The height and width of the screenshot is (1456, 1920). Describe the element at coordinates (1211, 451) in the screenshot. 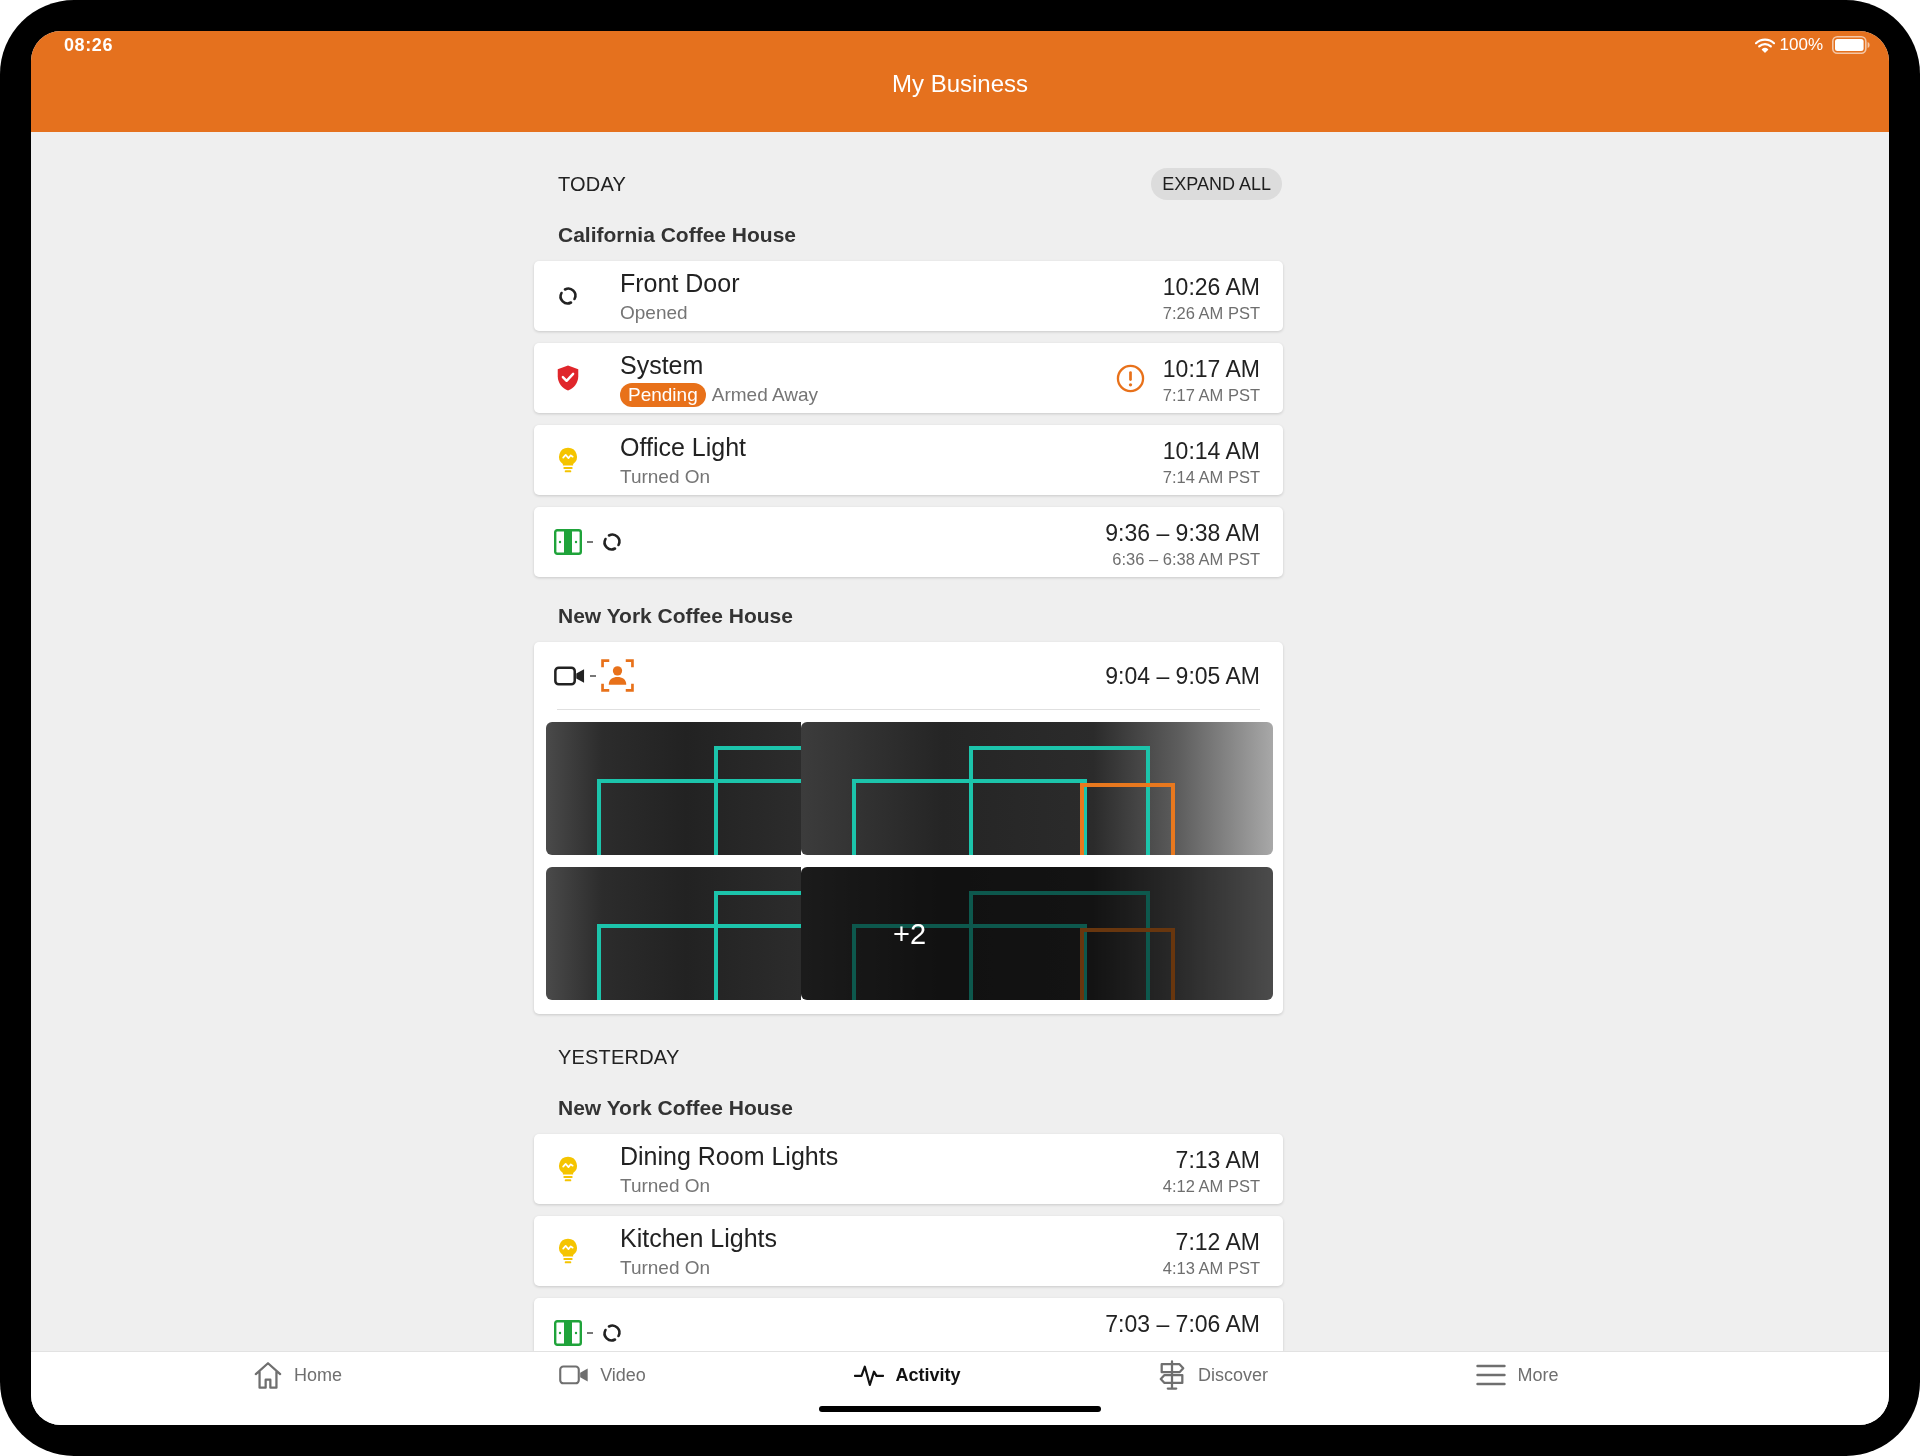

I see `event-time: 10:14 AM` at that location.